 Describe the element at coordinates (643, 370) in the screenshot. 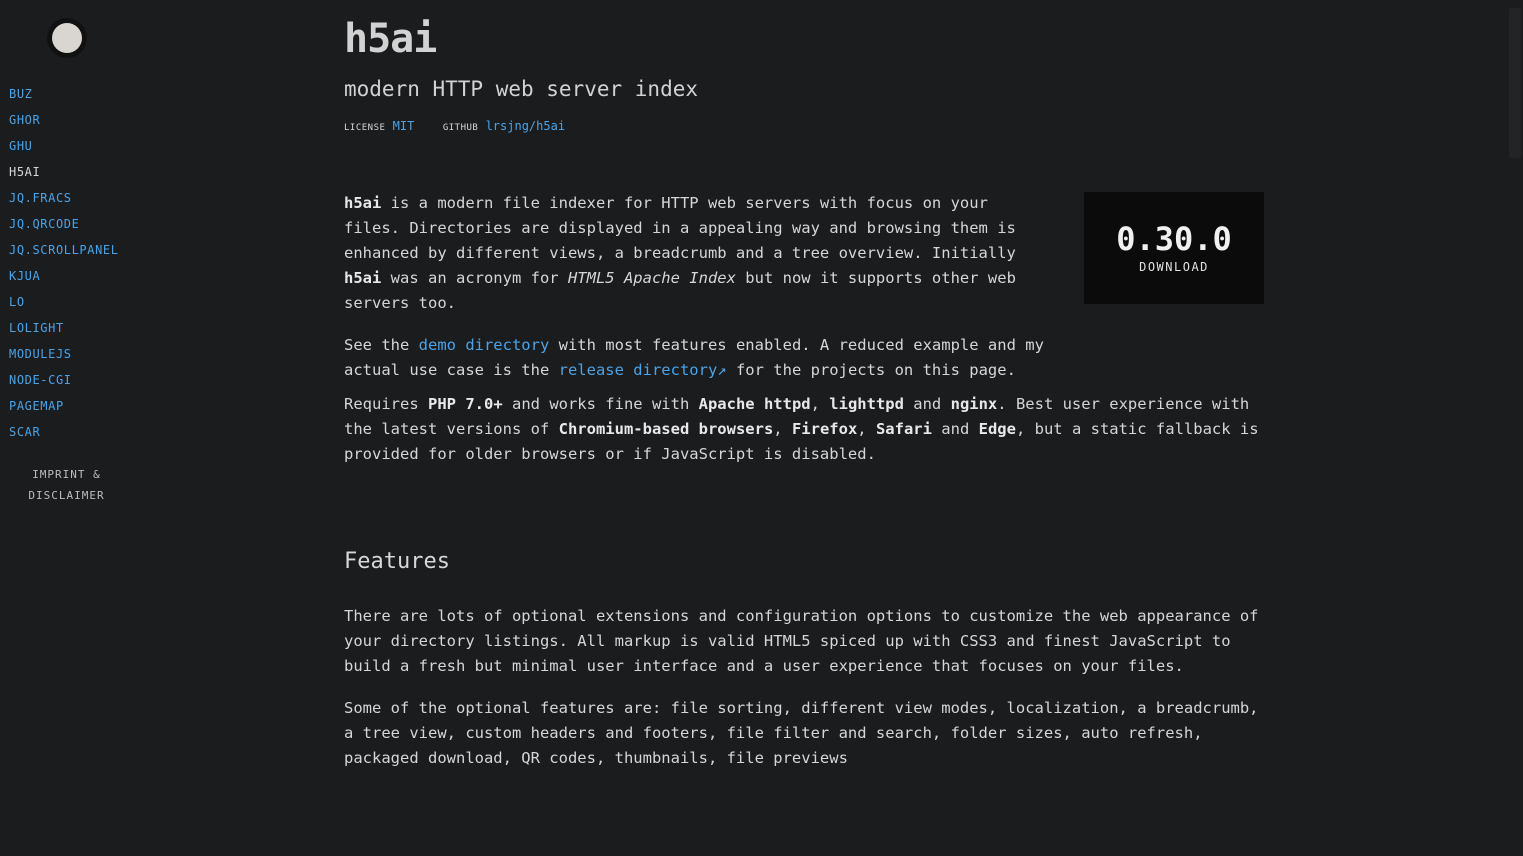

I see `release-directory-link: release directory↗` at that location.